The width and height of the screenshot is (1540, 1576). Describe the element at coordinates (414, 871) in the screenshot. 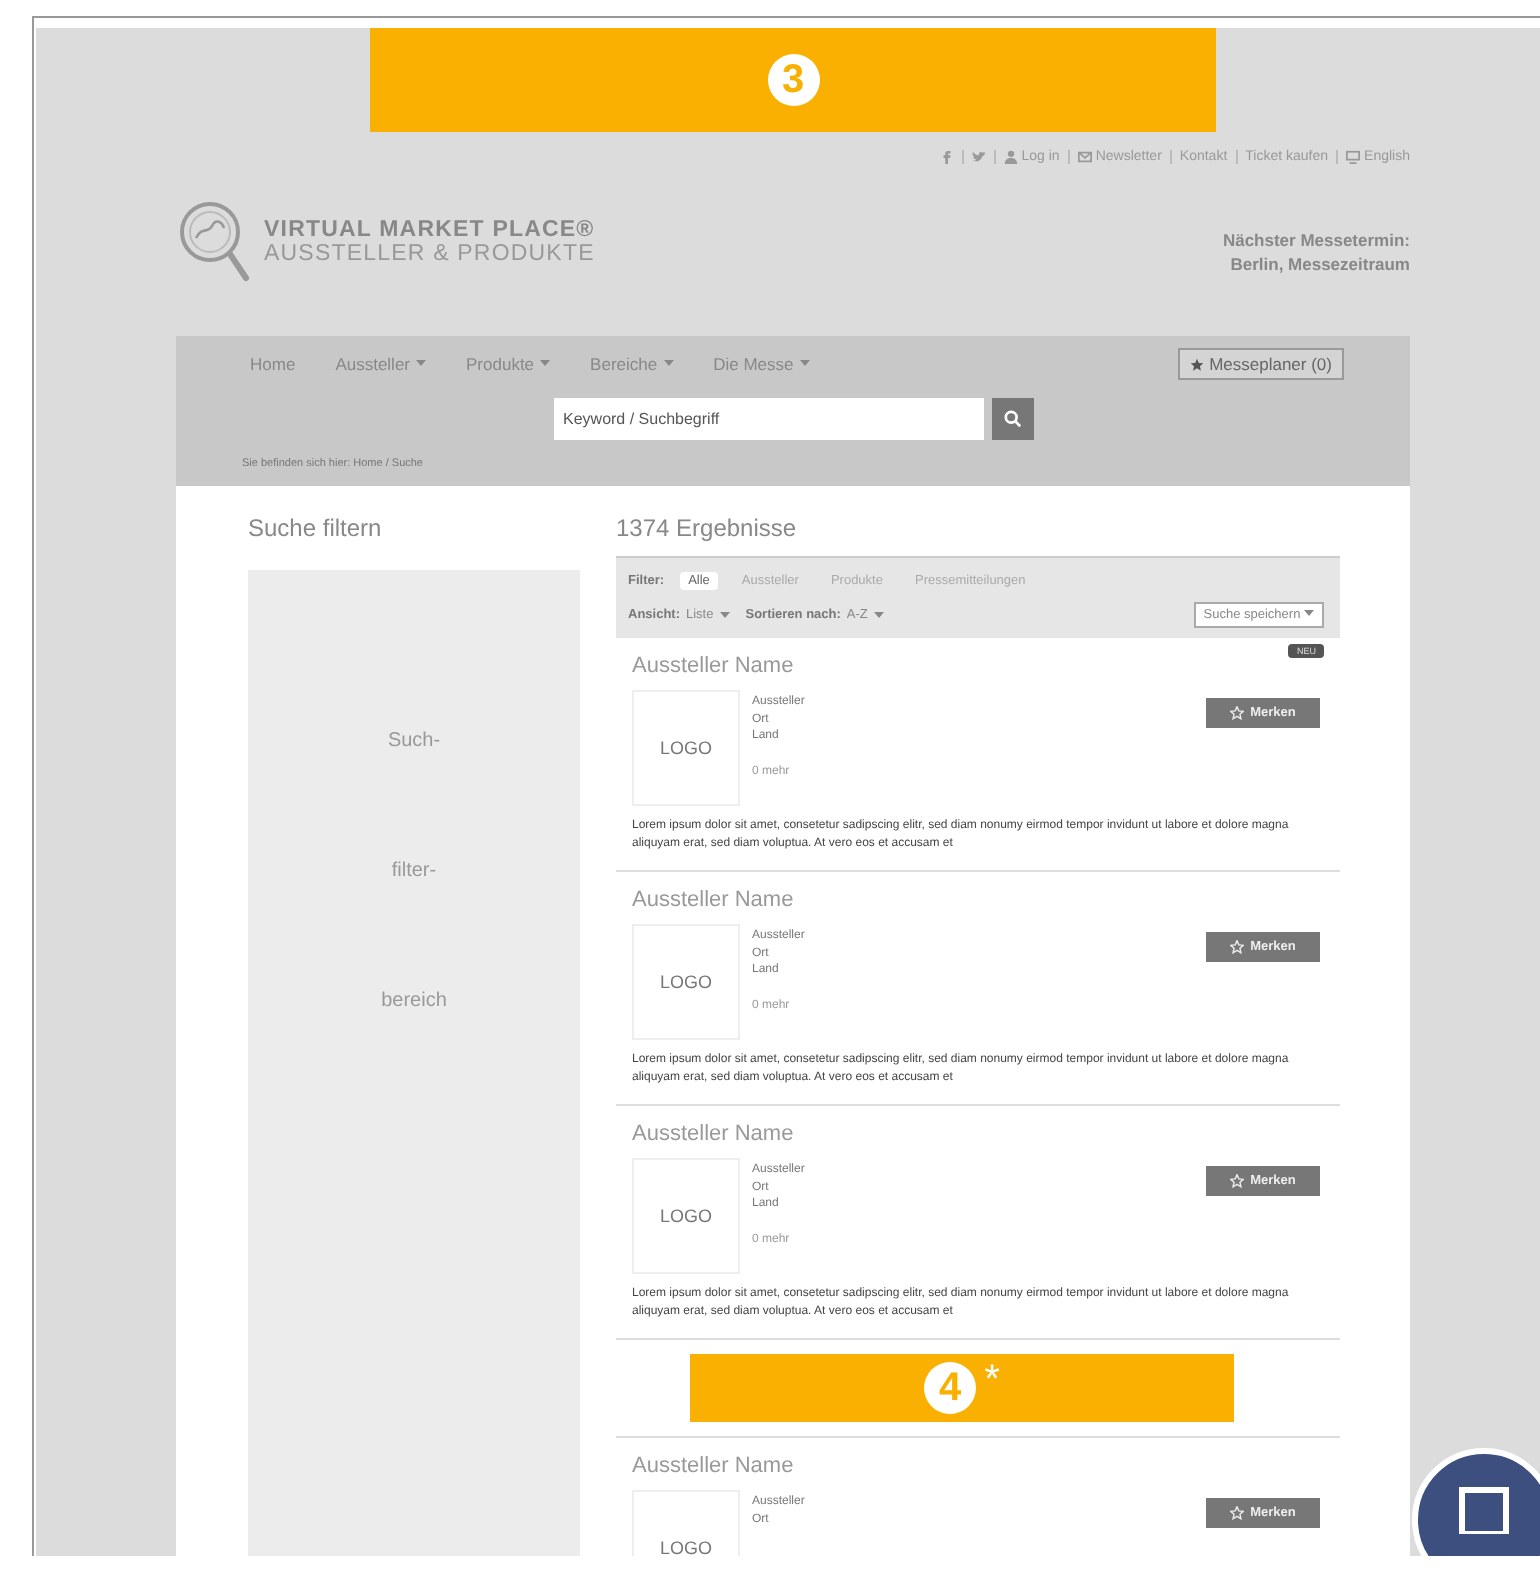

I see `placeholder-text: filter-` at that location.